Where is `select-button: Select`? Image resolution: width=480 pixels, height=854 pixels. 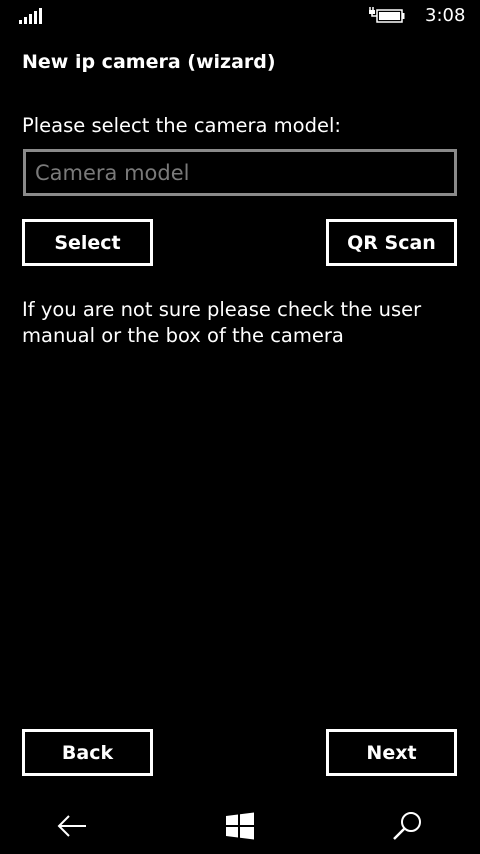 select-button: Select is located at coordinates (87, 242).